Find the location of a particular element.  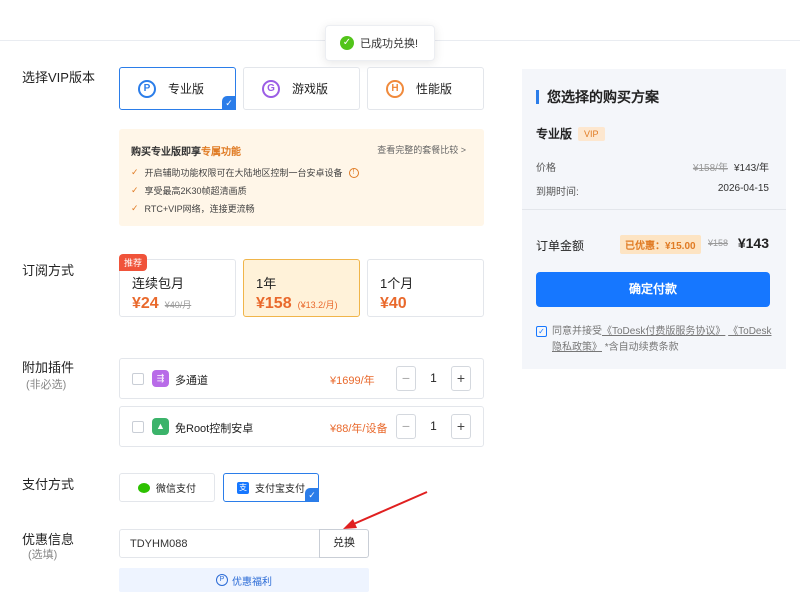

version-option-pro: P 专业版 ✓ is located at coordinates (177, 88).